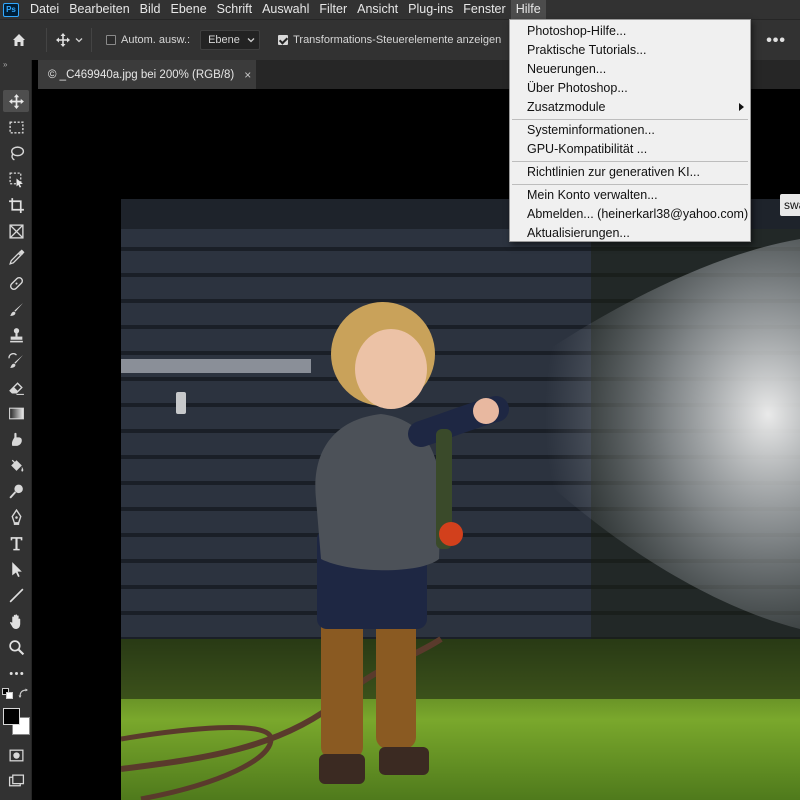  I want to click on marquee-icon, so click(16, 127).